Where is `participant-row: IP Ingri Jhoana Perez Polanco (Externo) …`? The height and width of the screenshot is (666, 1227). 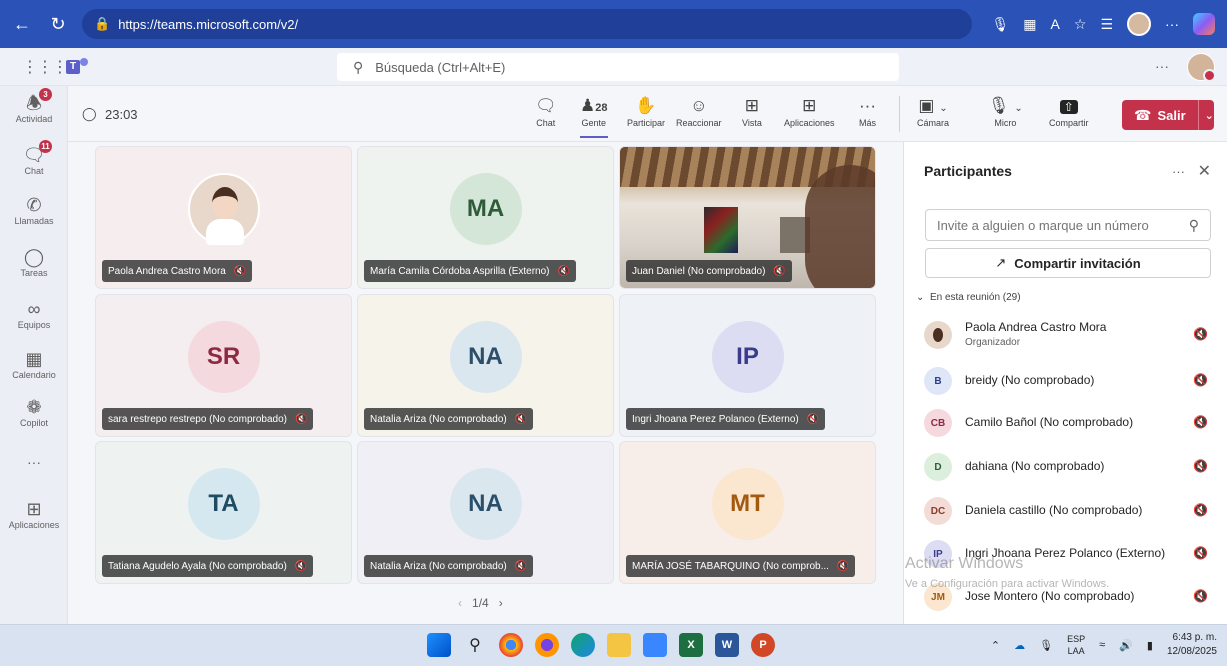
participant-row: IP Ingri Jhoana Perez Polanco (Externo) … is located at coordinates (1074, 554).